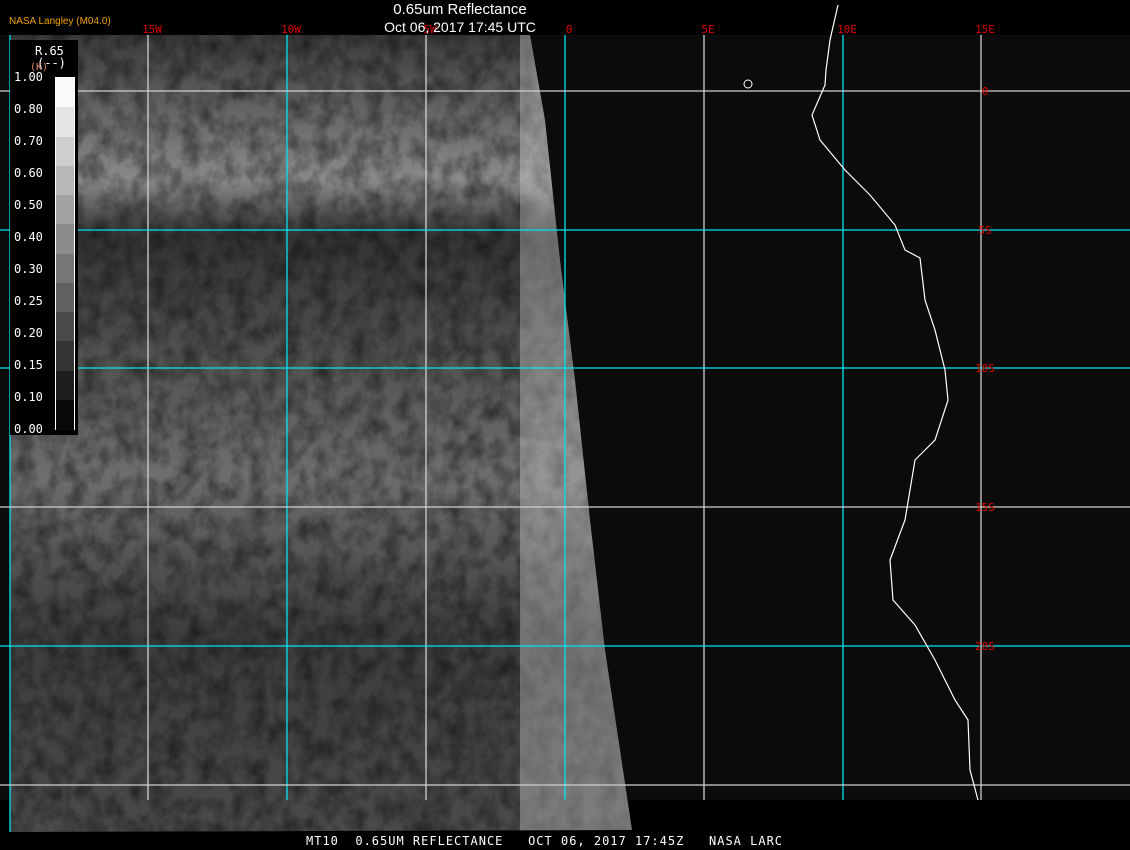 The height and width of the screenshot is (850, 1130). Describe the element at coordinates (985, 29) in the screenshot. I see `lon-label: 15E` at that location.